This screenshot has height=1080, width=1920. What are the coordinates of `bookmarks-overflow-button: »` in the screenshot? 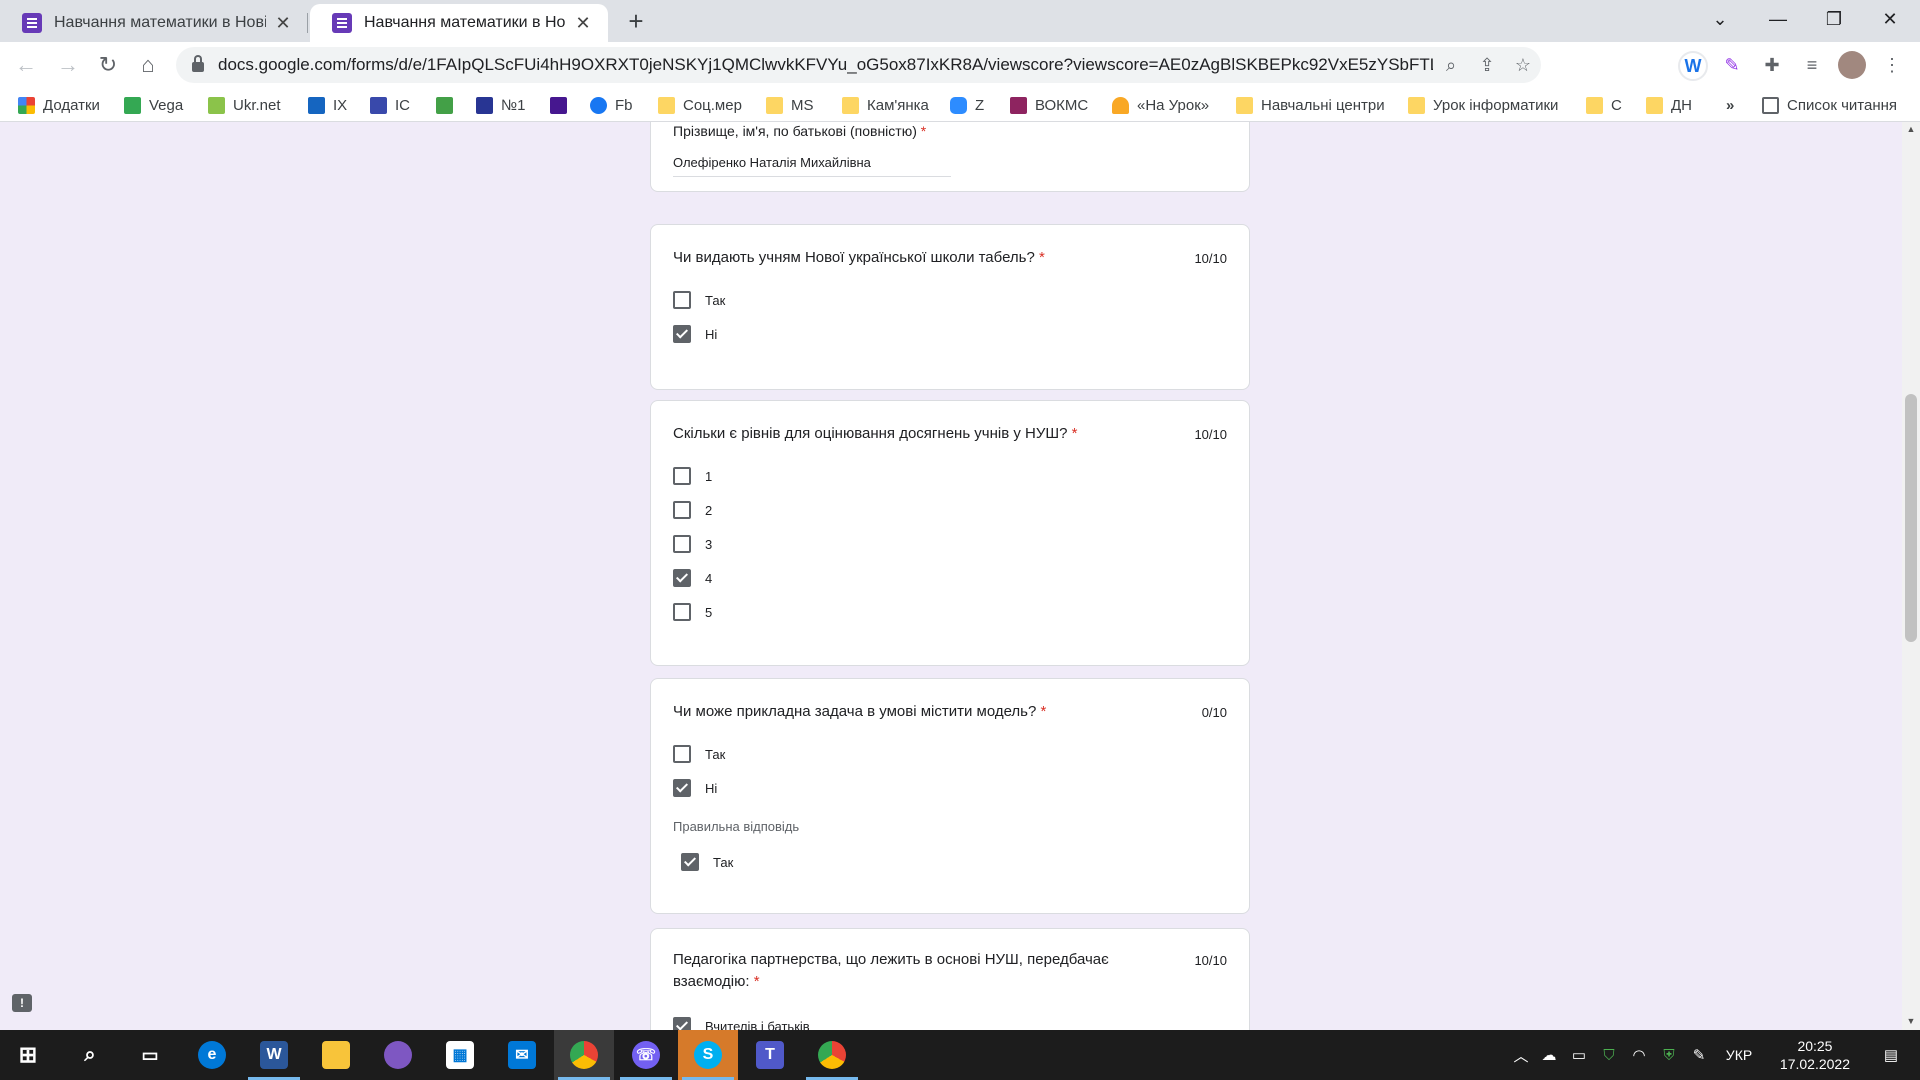 It's located at (1730, 105).